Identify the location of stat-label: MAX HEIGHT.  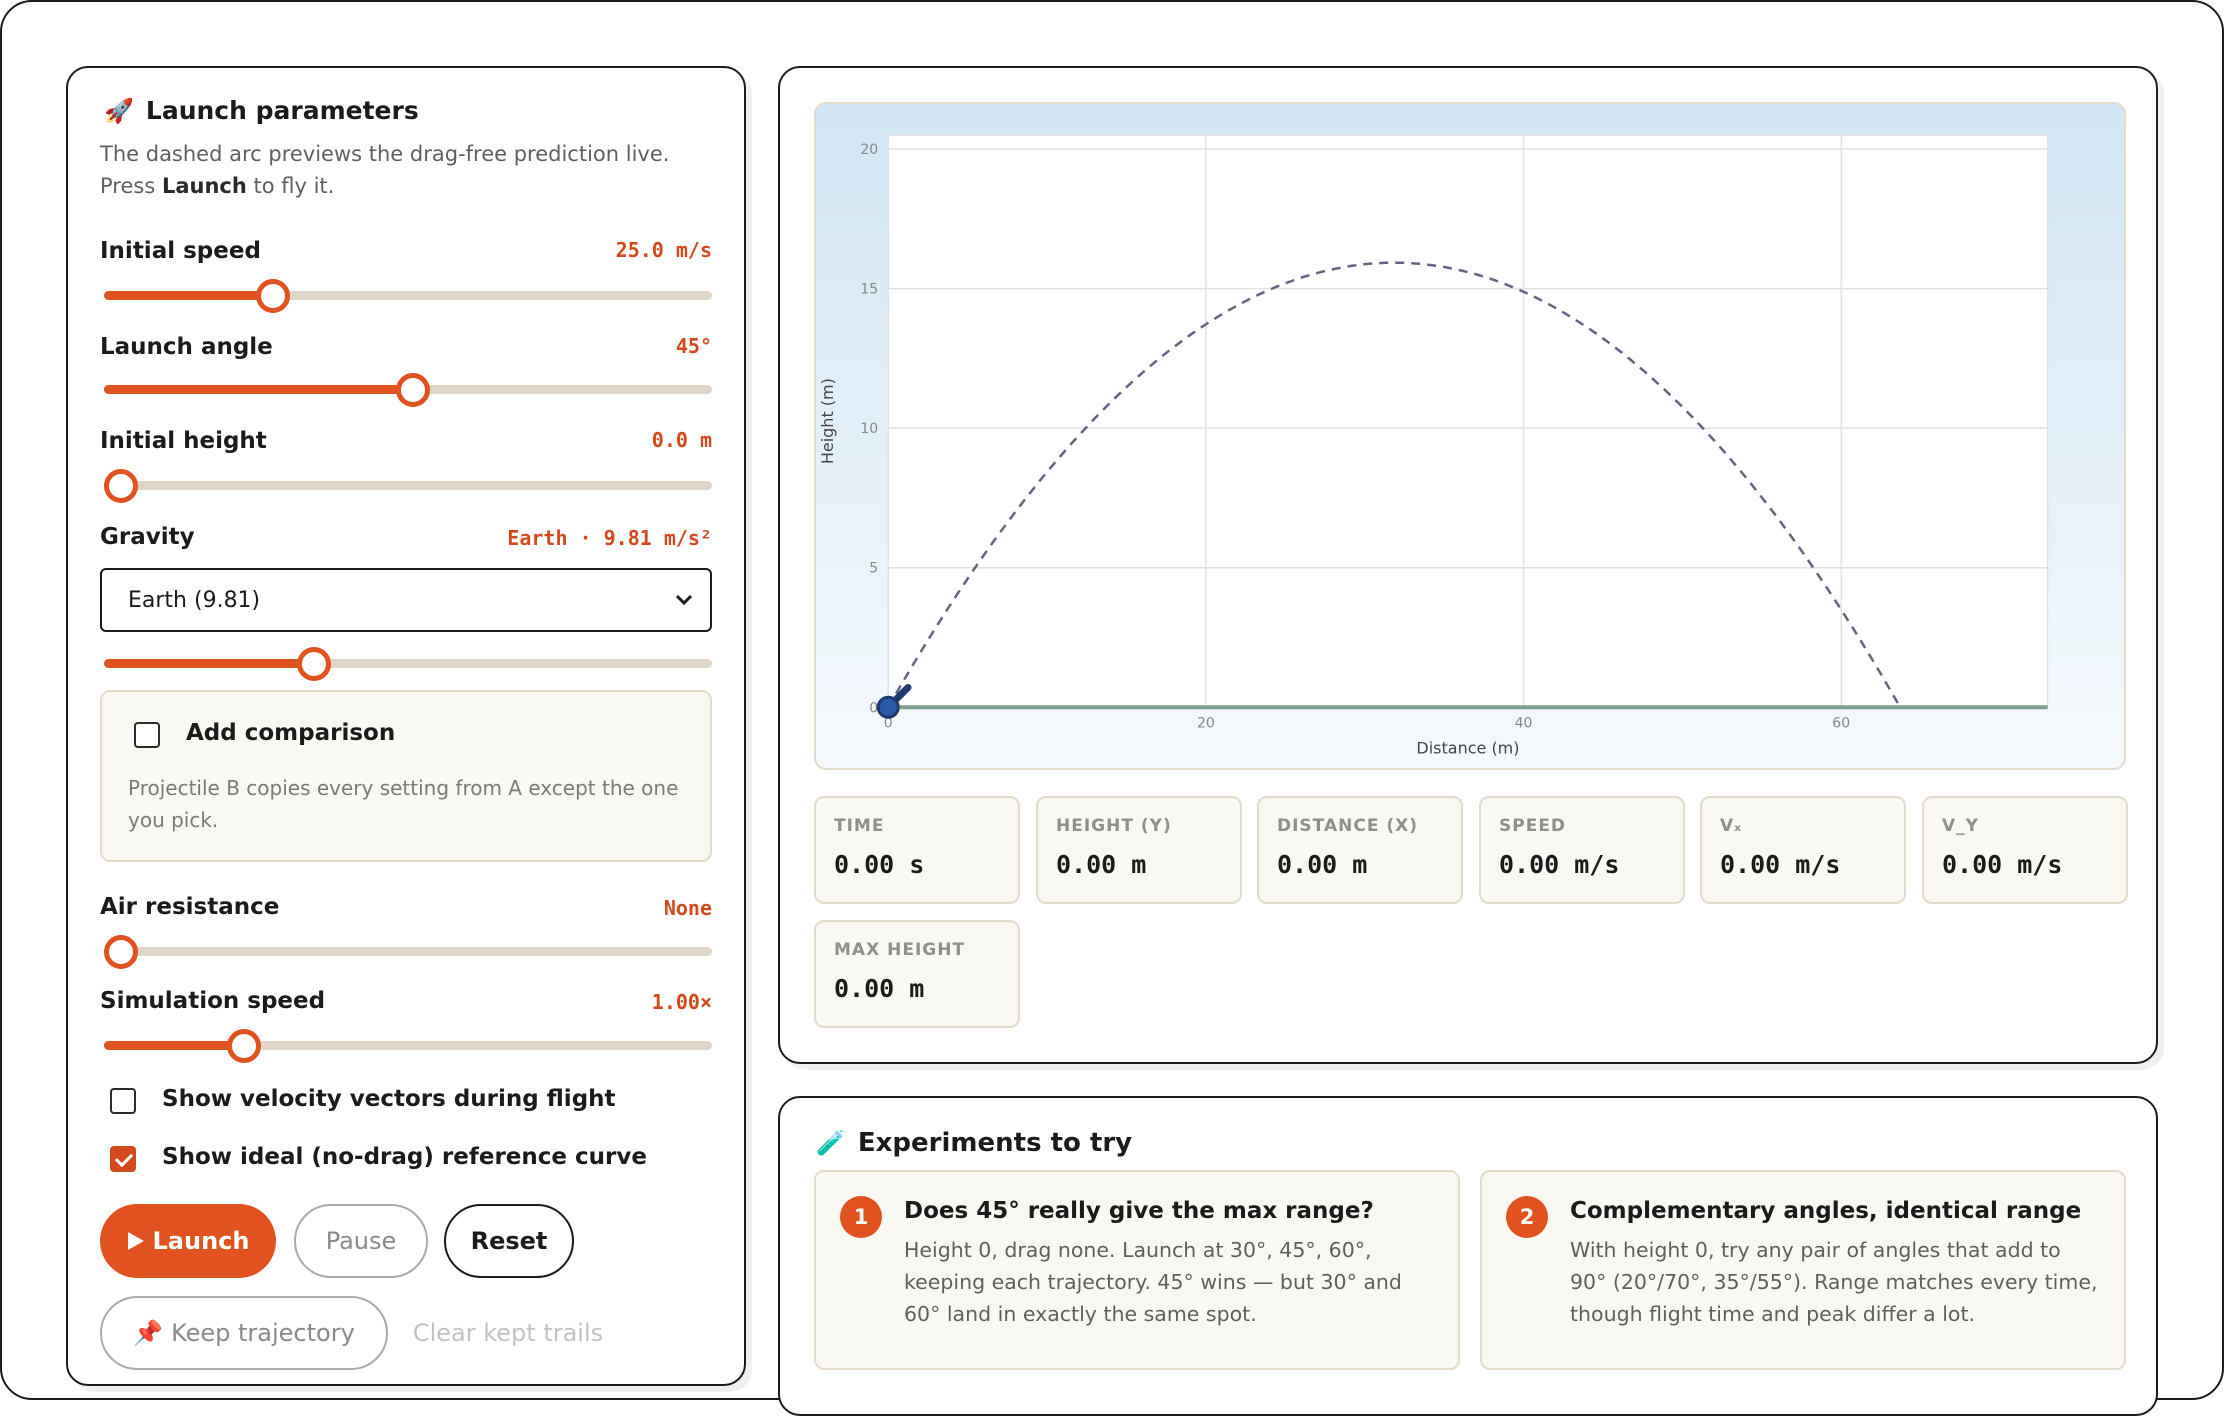
(900, 950).